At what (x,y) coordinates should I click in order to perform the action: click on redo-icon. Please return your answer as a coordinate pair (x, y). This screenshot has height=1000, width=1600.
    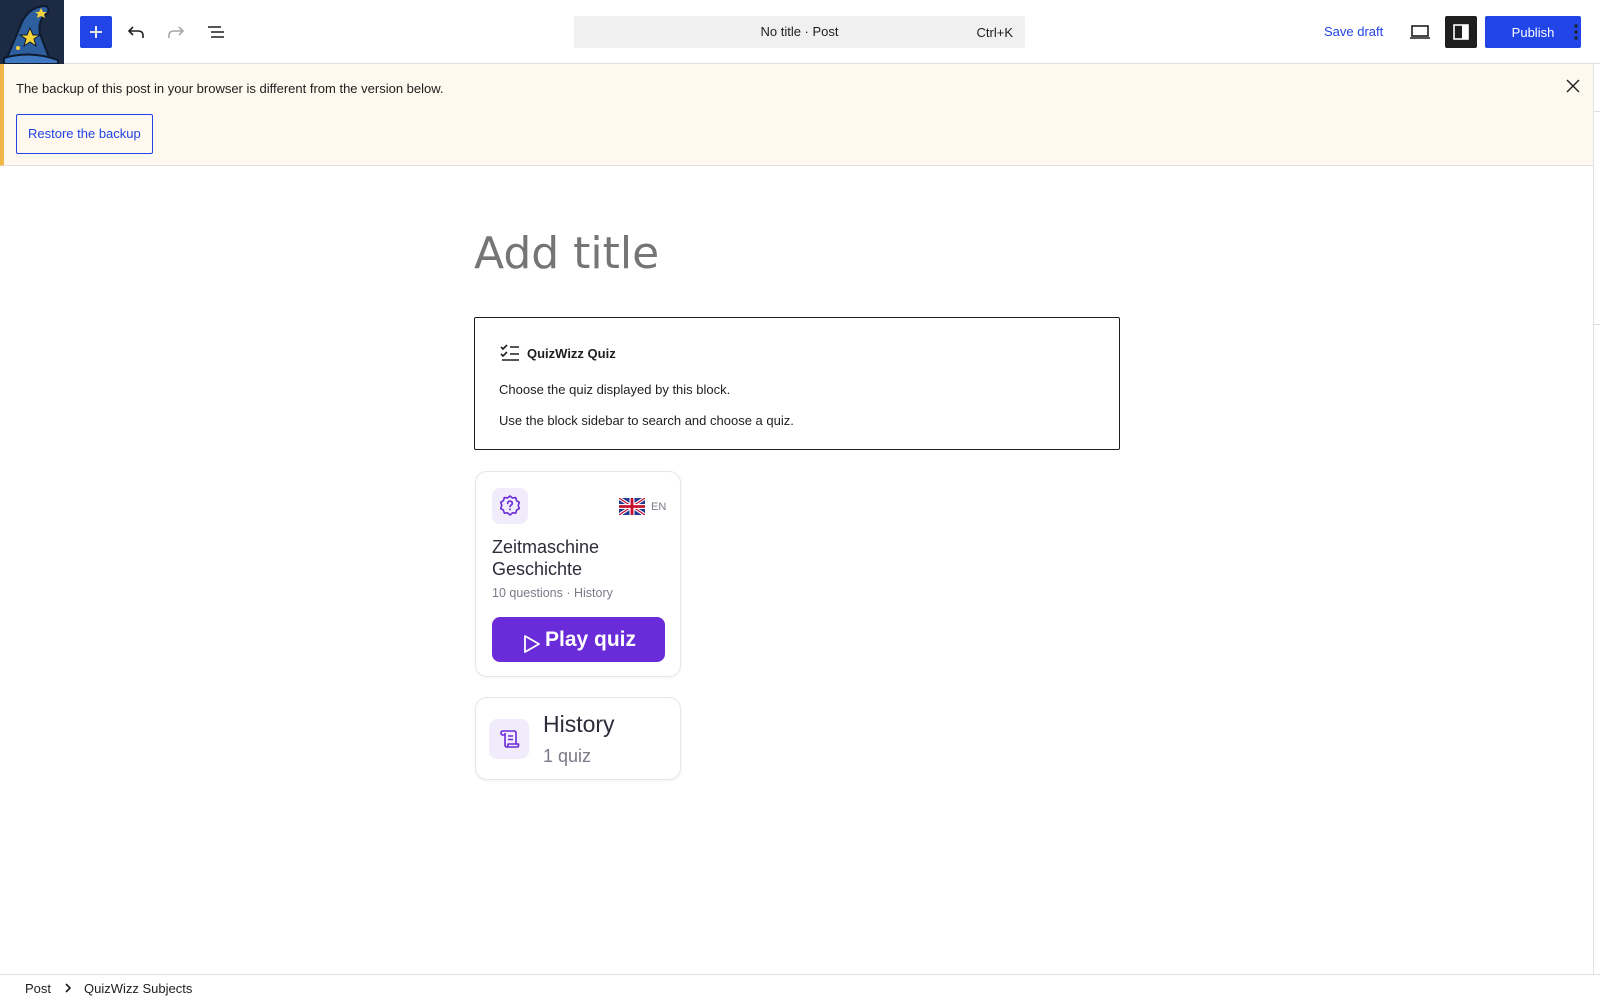
    Looking at the image, I should click on (176, 32).